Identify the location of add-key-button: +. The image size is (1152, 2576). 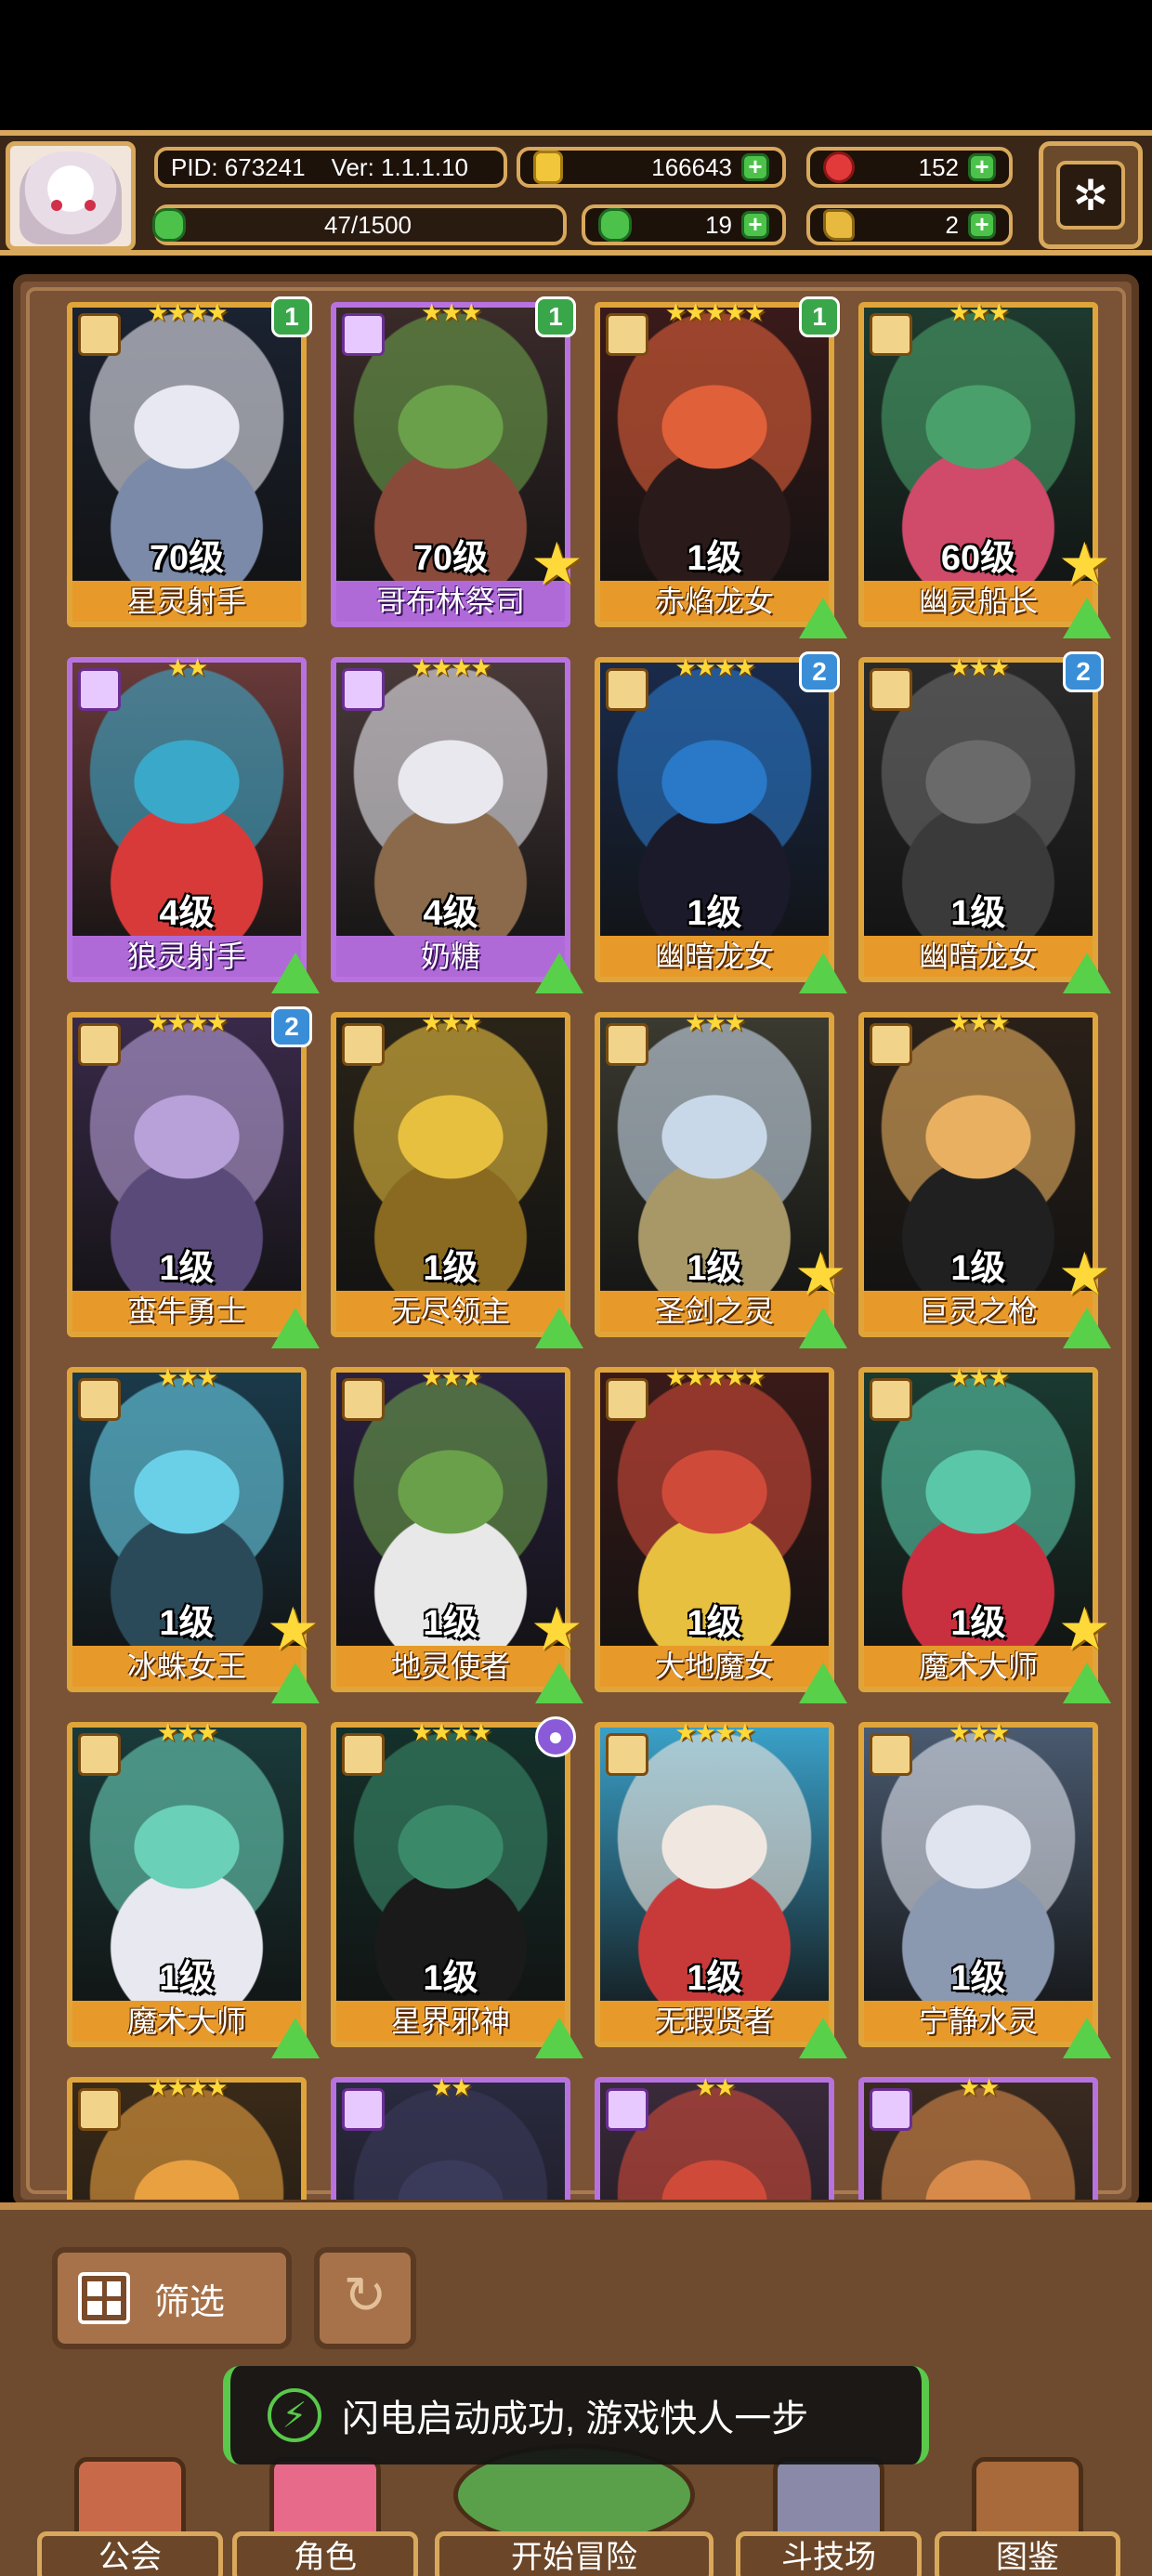
(982, 225).